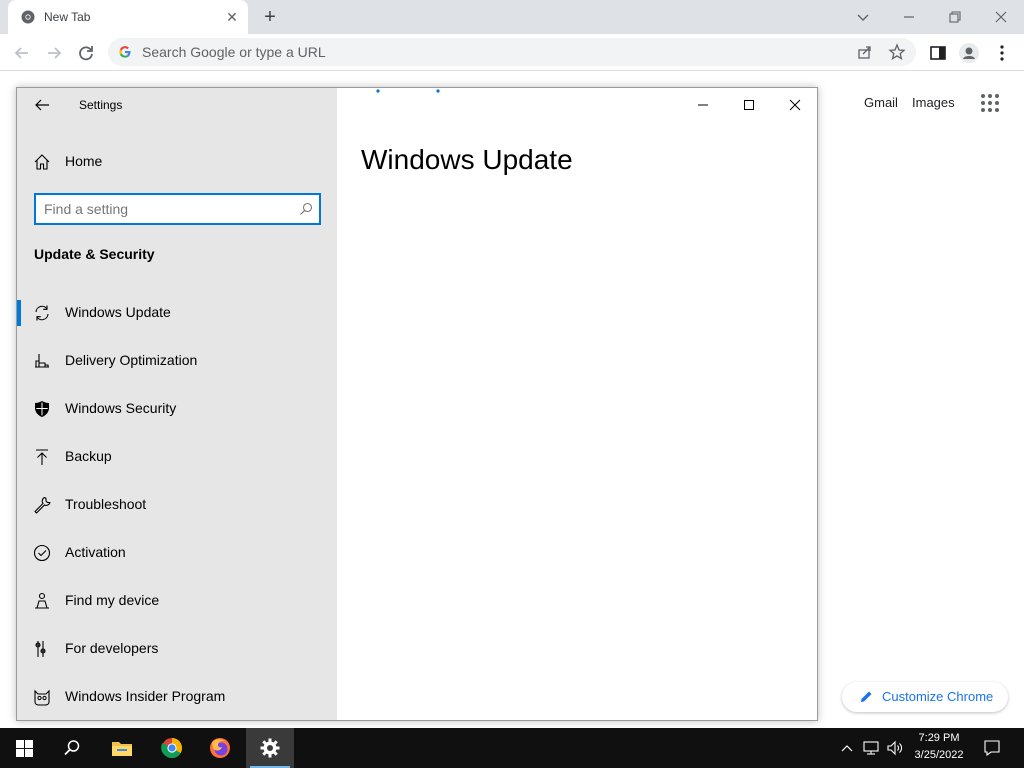 The width and height of the screenshot is (1024, 768). I want to click on page-title: Windows Update, so click(467, 159).